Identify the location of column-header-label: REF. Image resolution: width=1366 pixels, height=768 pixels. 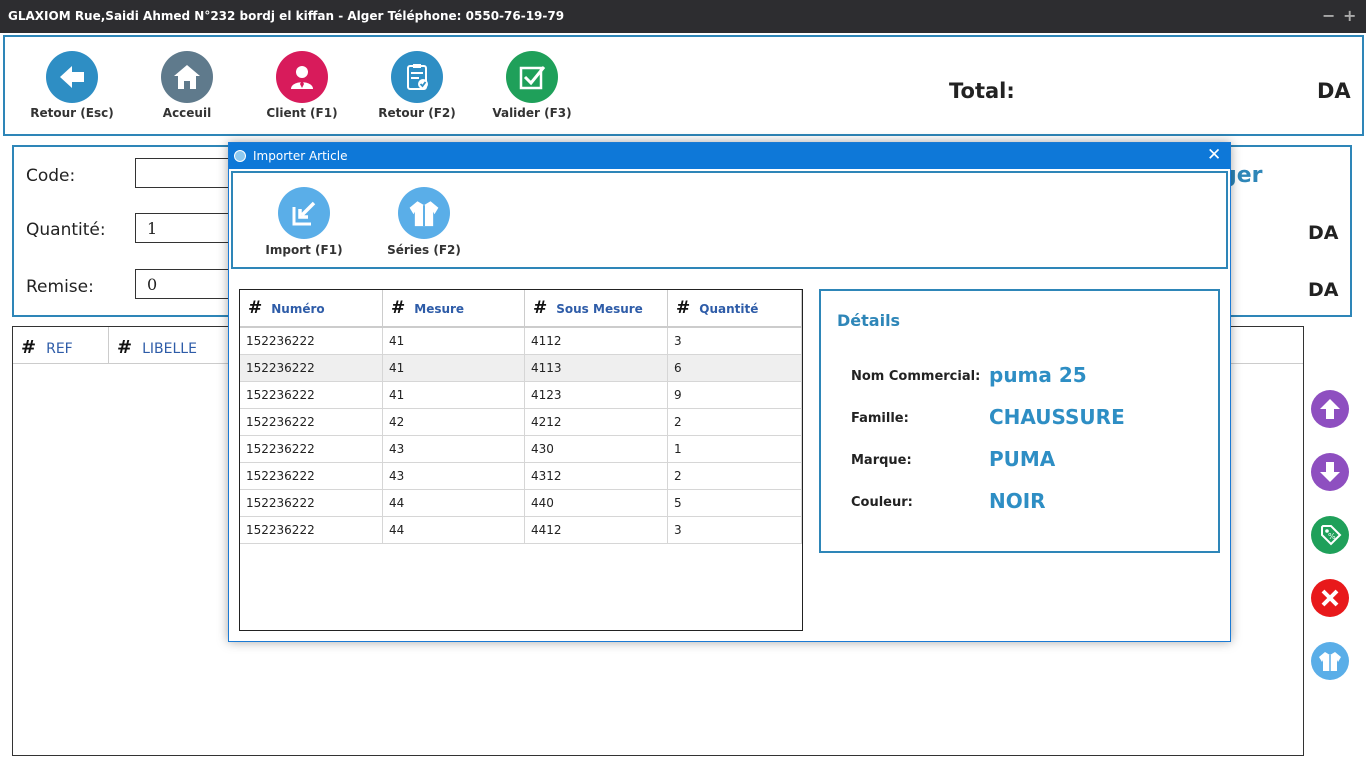
(59, 349).